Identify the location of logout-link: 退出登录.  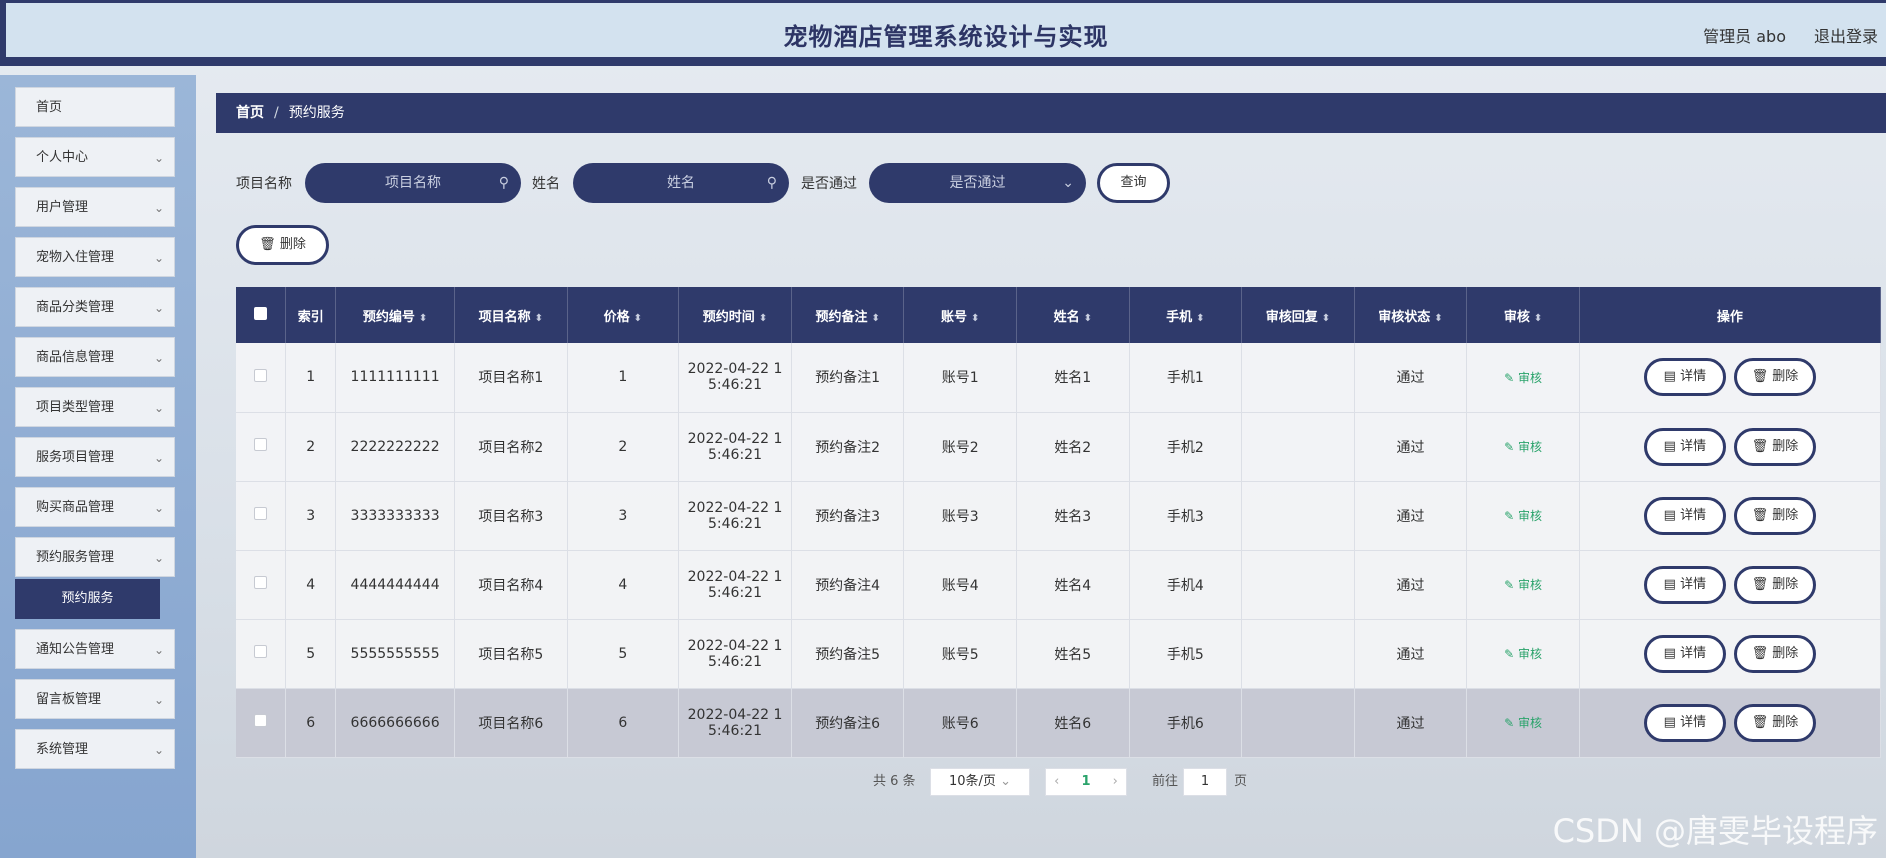
(1846, 35).